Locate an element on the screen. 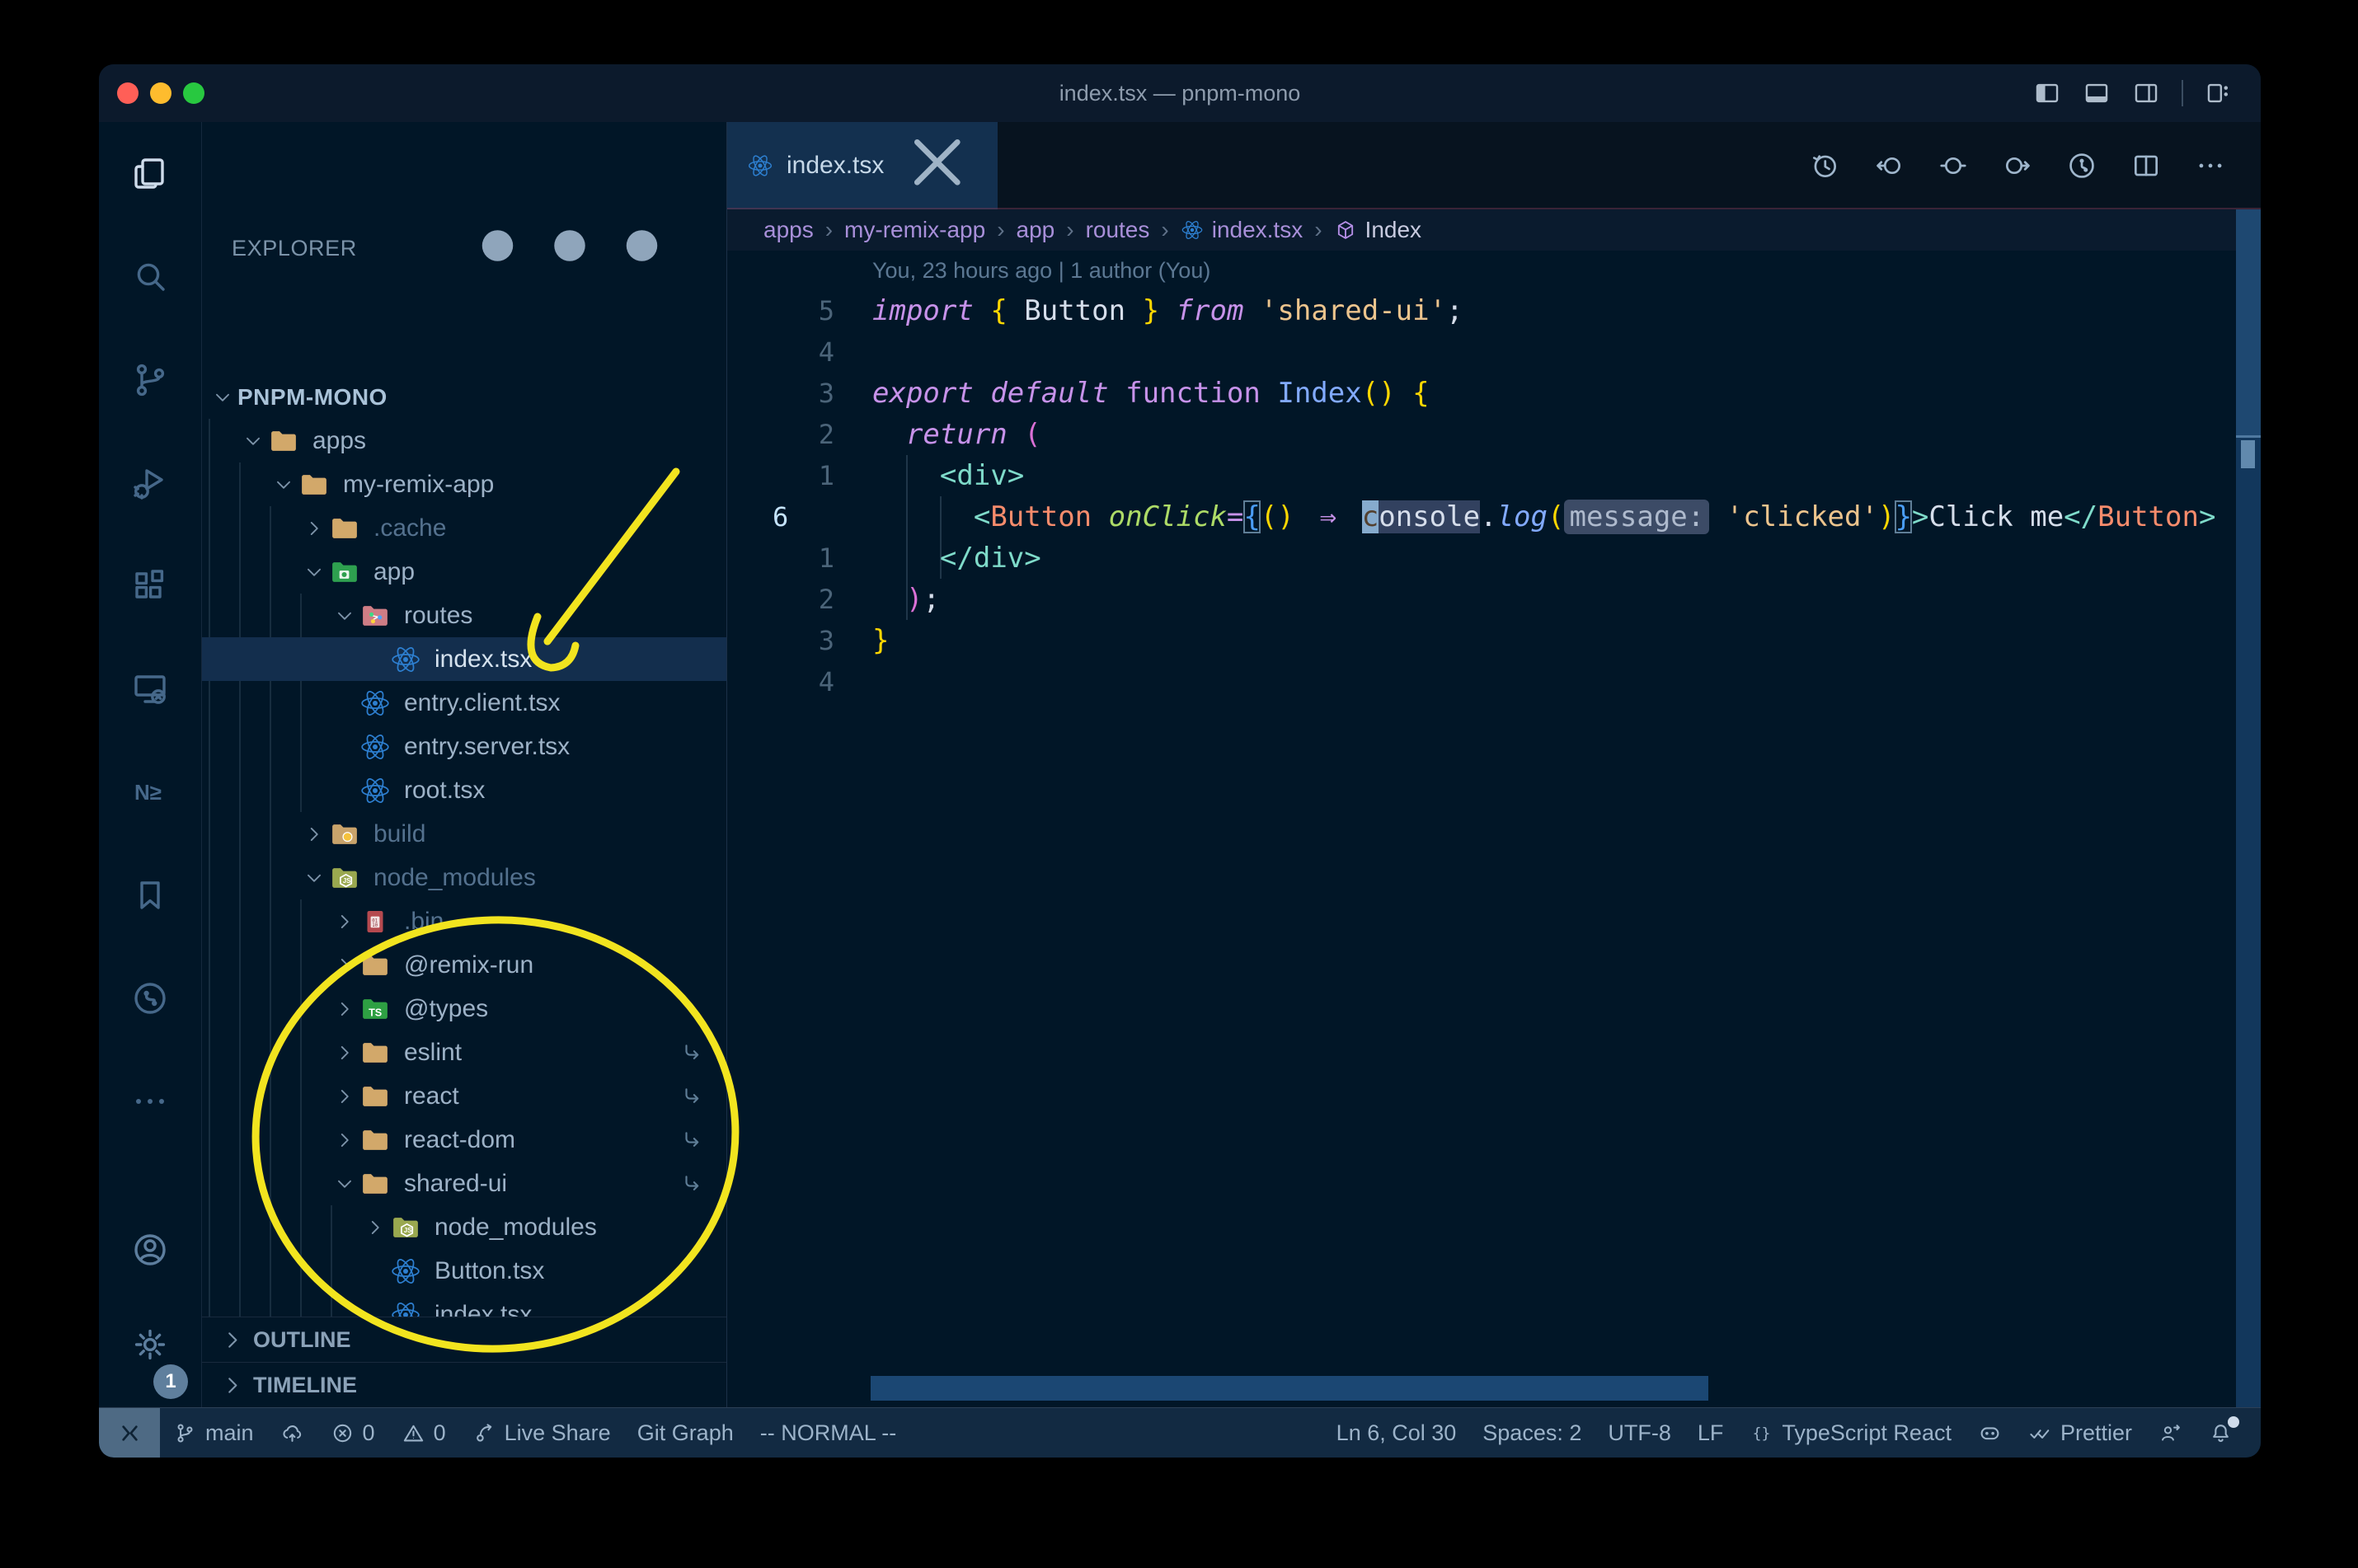  code-line-1: 1 </div> is located at coordinates (1494, 558).